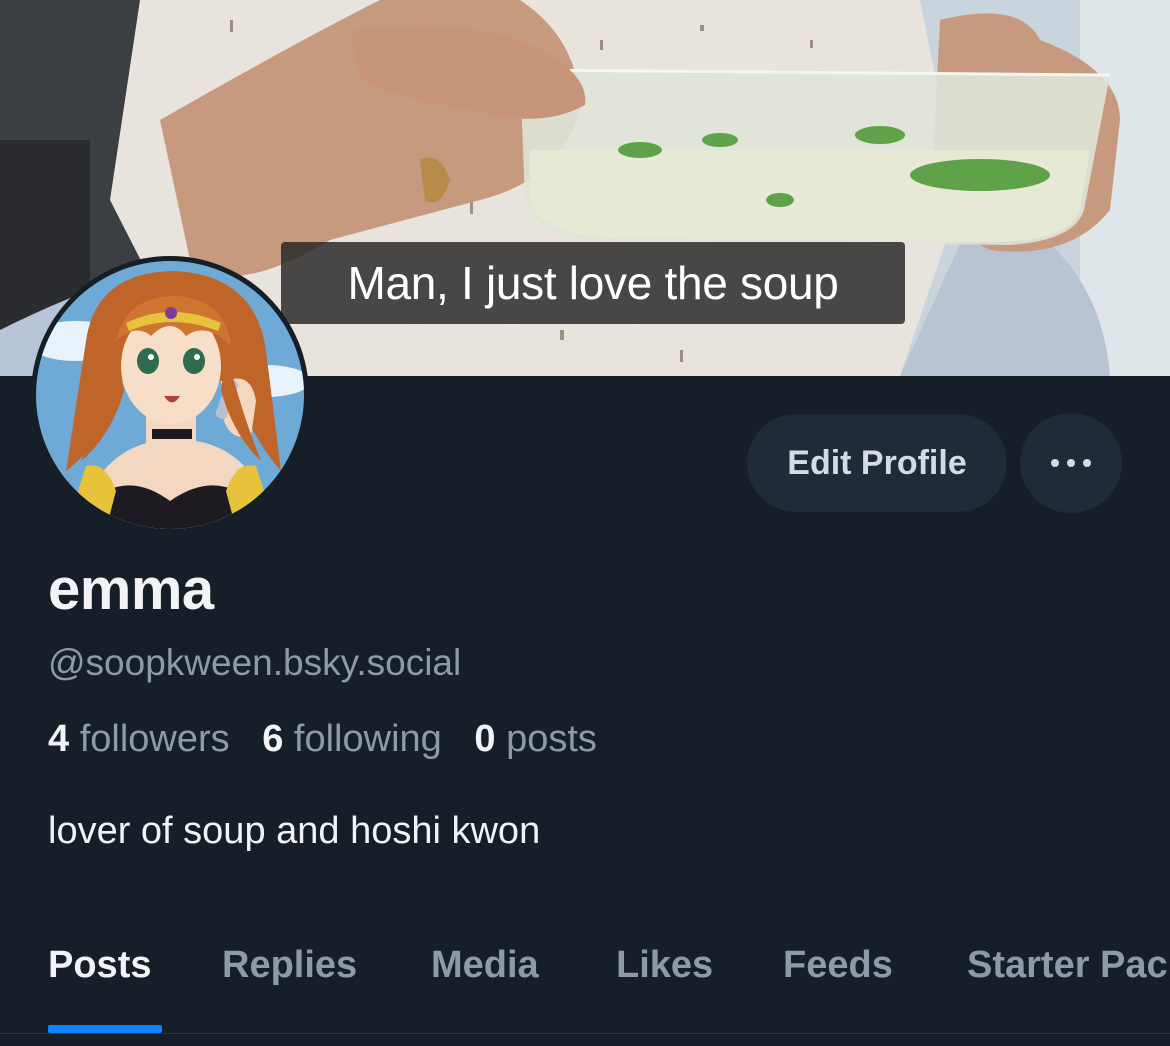 The width and height of the screenshot is (1170, 1046). What do you see at coordinates (485, 739) in the screenshot?
I see `posts-count: 0` at bounding box center [485, 739].